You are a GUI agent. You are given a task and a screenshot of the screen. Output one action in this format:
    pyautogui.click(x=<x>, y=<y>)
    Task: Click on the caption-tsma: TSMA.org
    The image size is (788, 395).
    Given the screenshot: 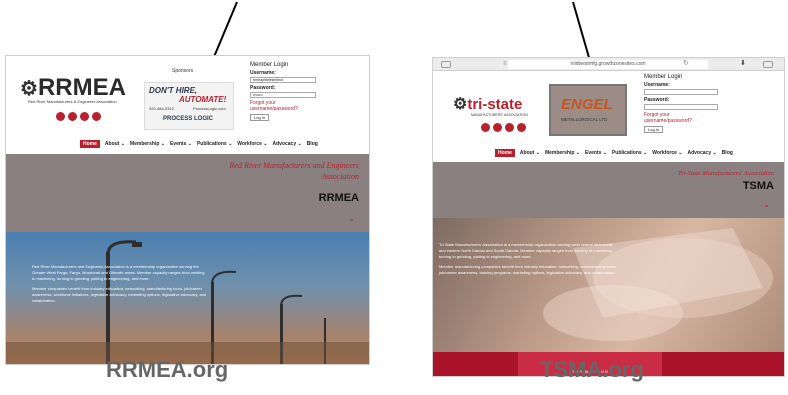 What is the action you would take?
    pyautogui.click(x=592, y=369)
    